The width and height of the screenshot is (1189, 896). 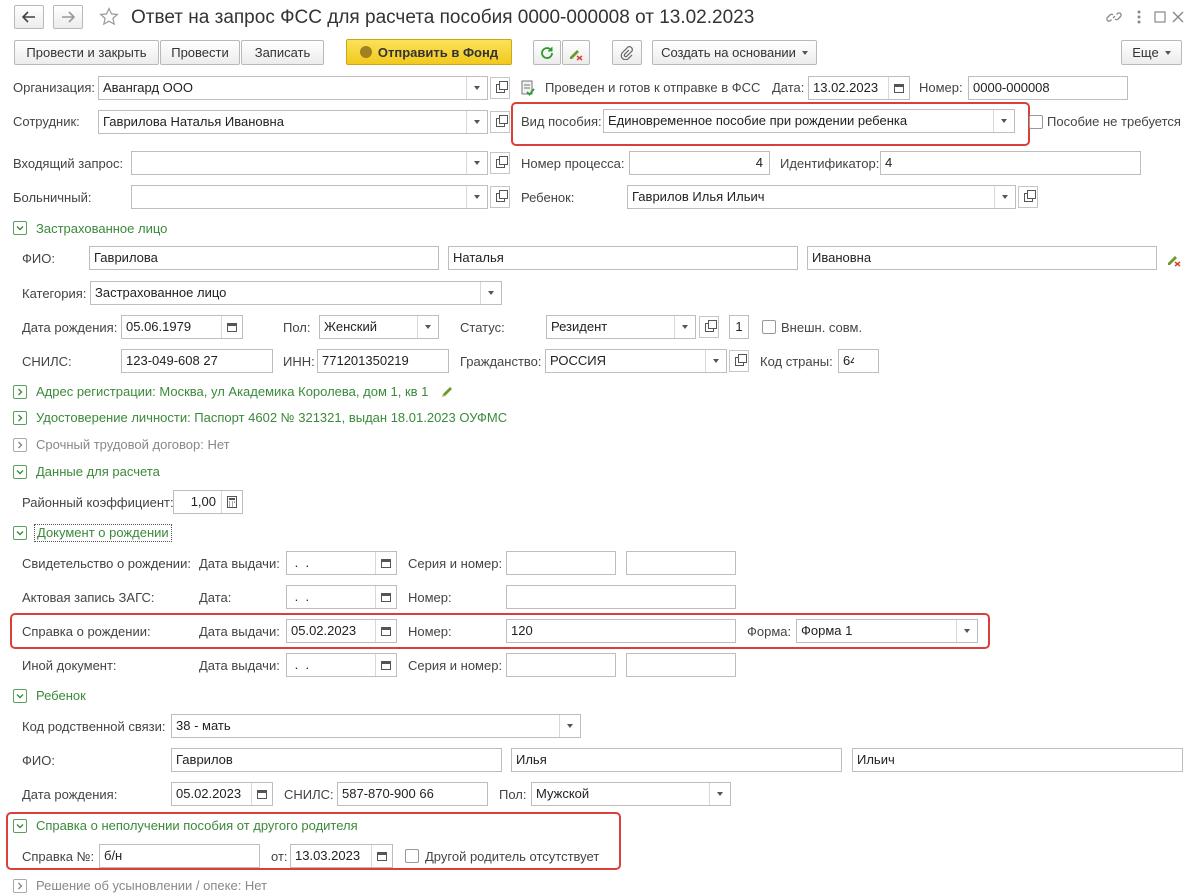 I want to click on insured-last-name-field: Гаврилова, so click(x=264, y=258).